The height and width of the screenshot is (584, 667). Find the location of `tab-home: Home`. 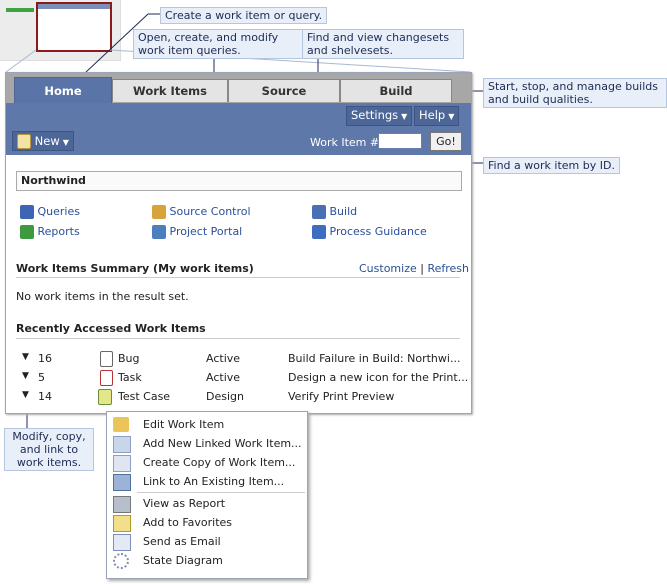

tab-home: Home is located at coordinates (63, 90).